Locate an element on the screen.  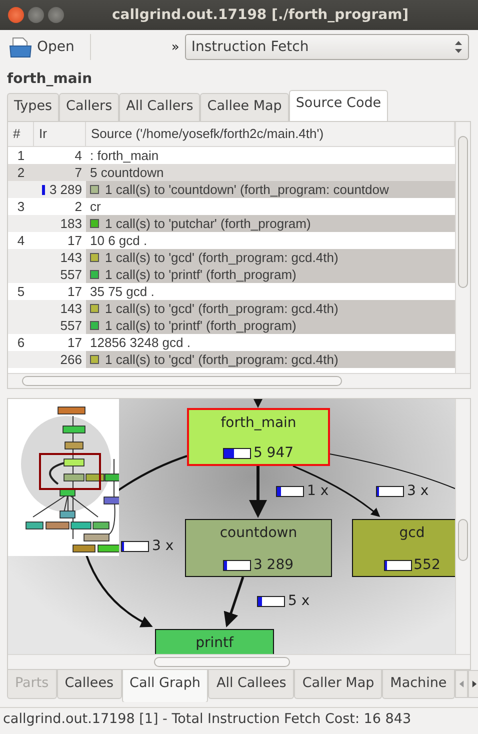
call-count-label: 1 x is located at coordinates (318, 491).